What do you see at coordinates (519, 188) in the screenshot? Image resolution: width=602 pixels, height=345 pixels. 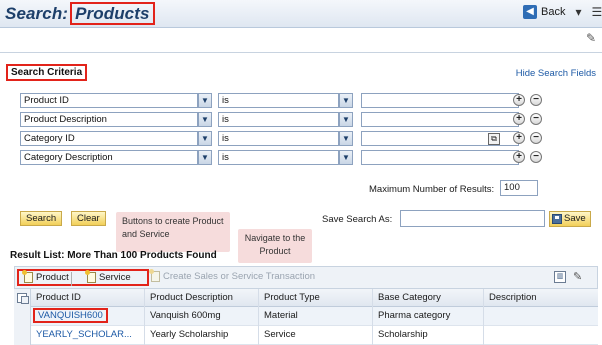 I see `max-results-input: 100` at bounding box center [519, 188].